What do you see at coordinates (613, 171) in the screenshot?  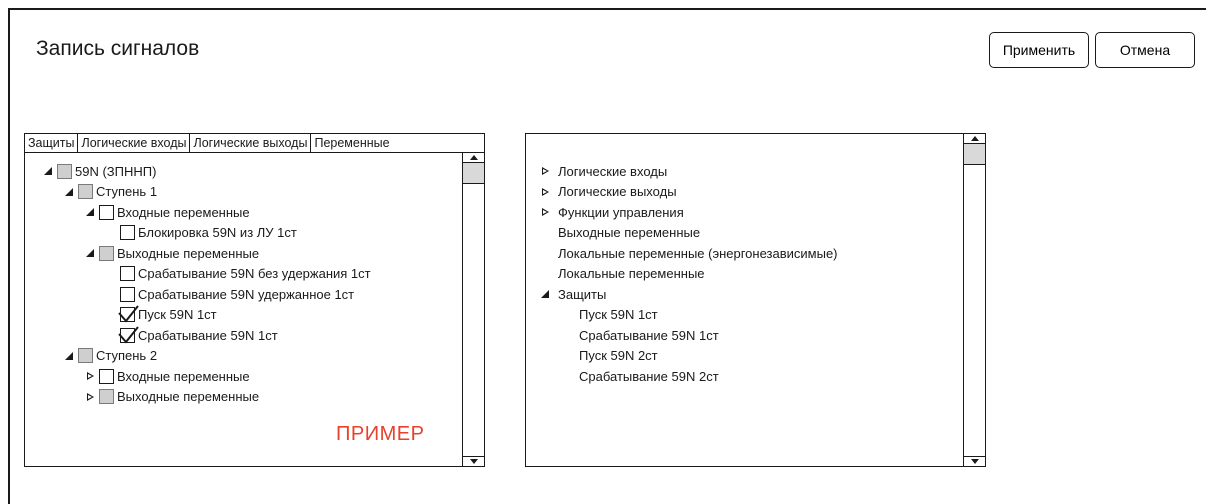 I see `tree-item-label: Логические входы` at bounding box center [613, 171].